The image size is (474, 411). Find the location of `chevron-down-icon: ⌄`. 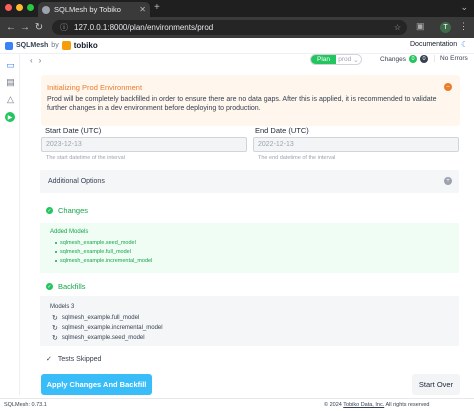

chevron-down-icon: ⌄ is located at coordinates (356, 60).